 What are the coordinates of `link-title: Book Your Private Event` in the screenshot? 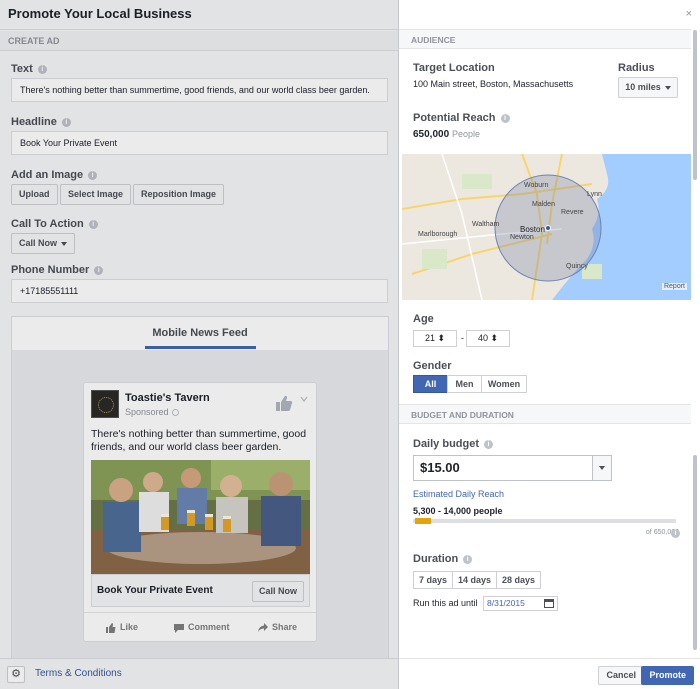 It's located at (155, 590).